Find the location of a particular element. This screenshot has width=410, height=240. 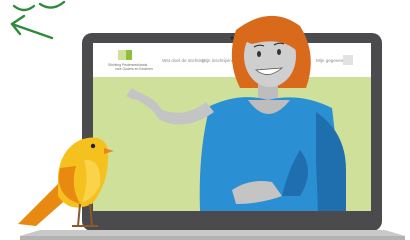

nav-item-gegevens: Mijn gegevens is located at coordinates (331, 60).